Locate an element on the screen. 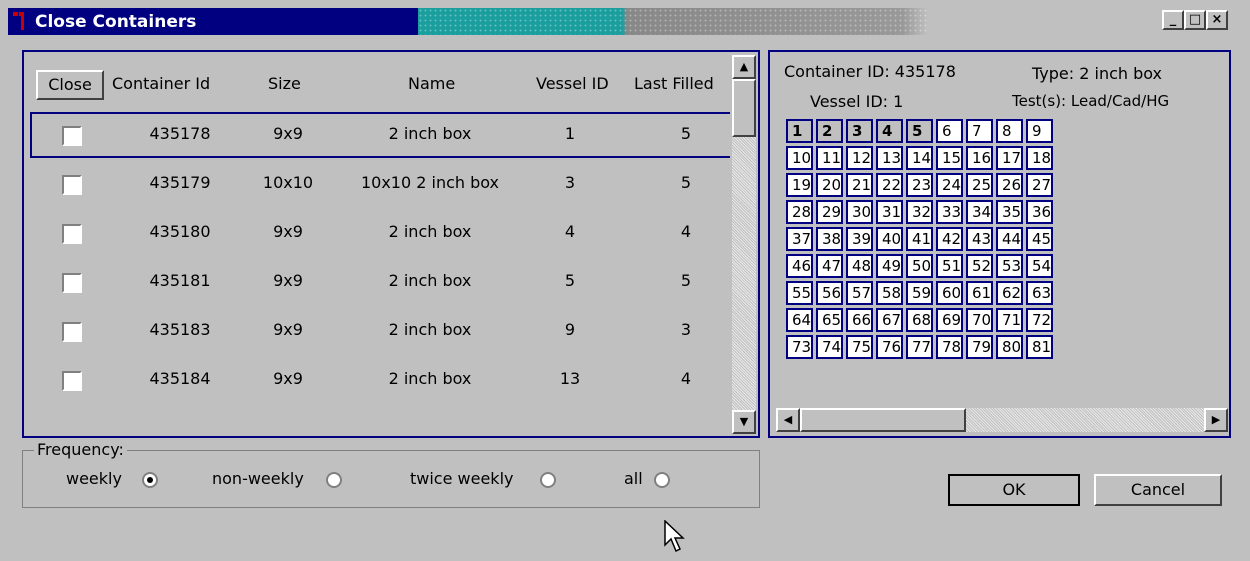 This screenshot has height=561, width=1250. grid-cell: 68 is located at coordinates (919, 320).